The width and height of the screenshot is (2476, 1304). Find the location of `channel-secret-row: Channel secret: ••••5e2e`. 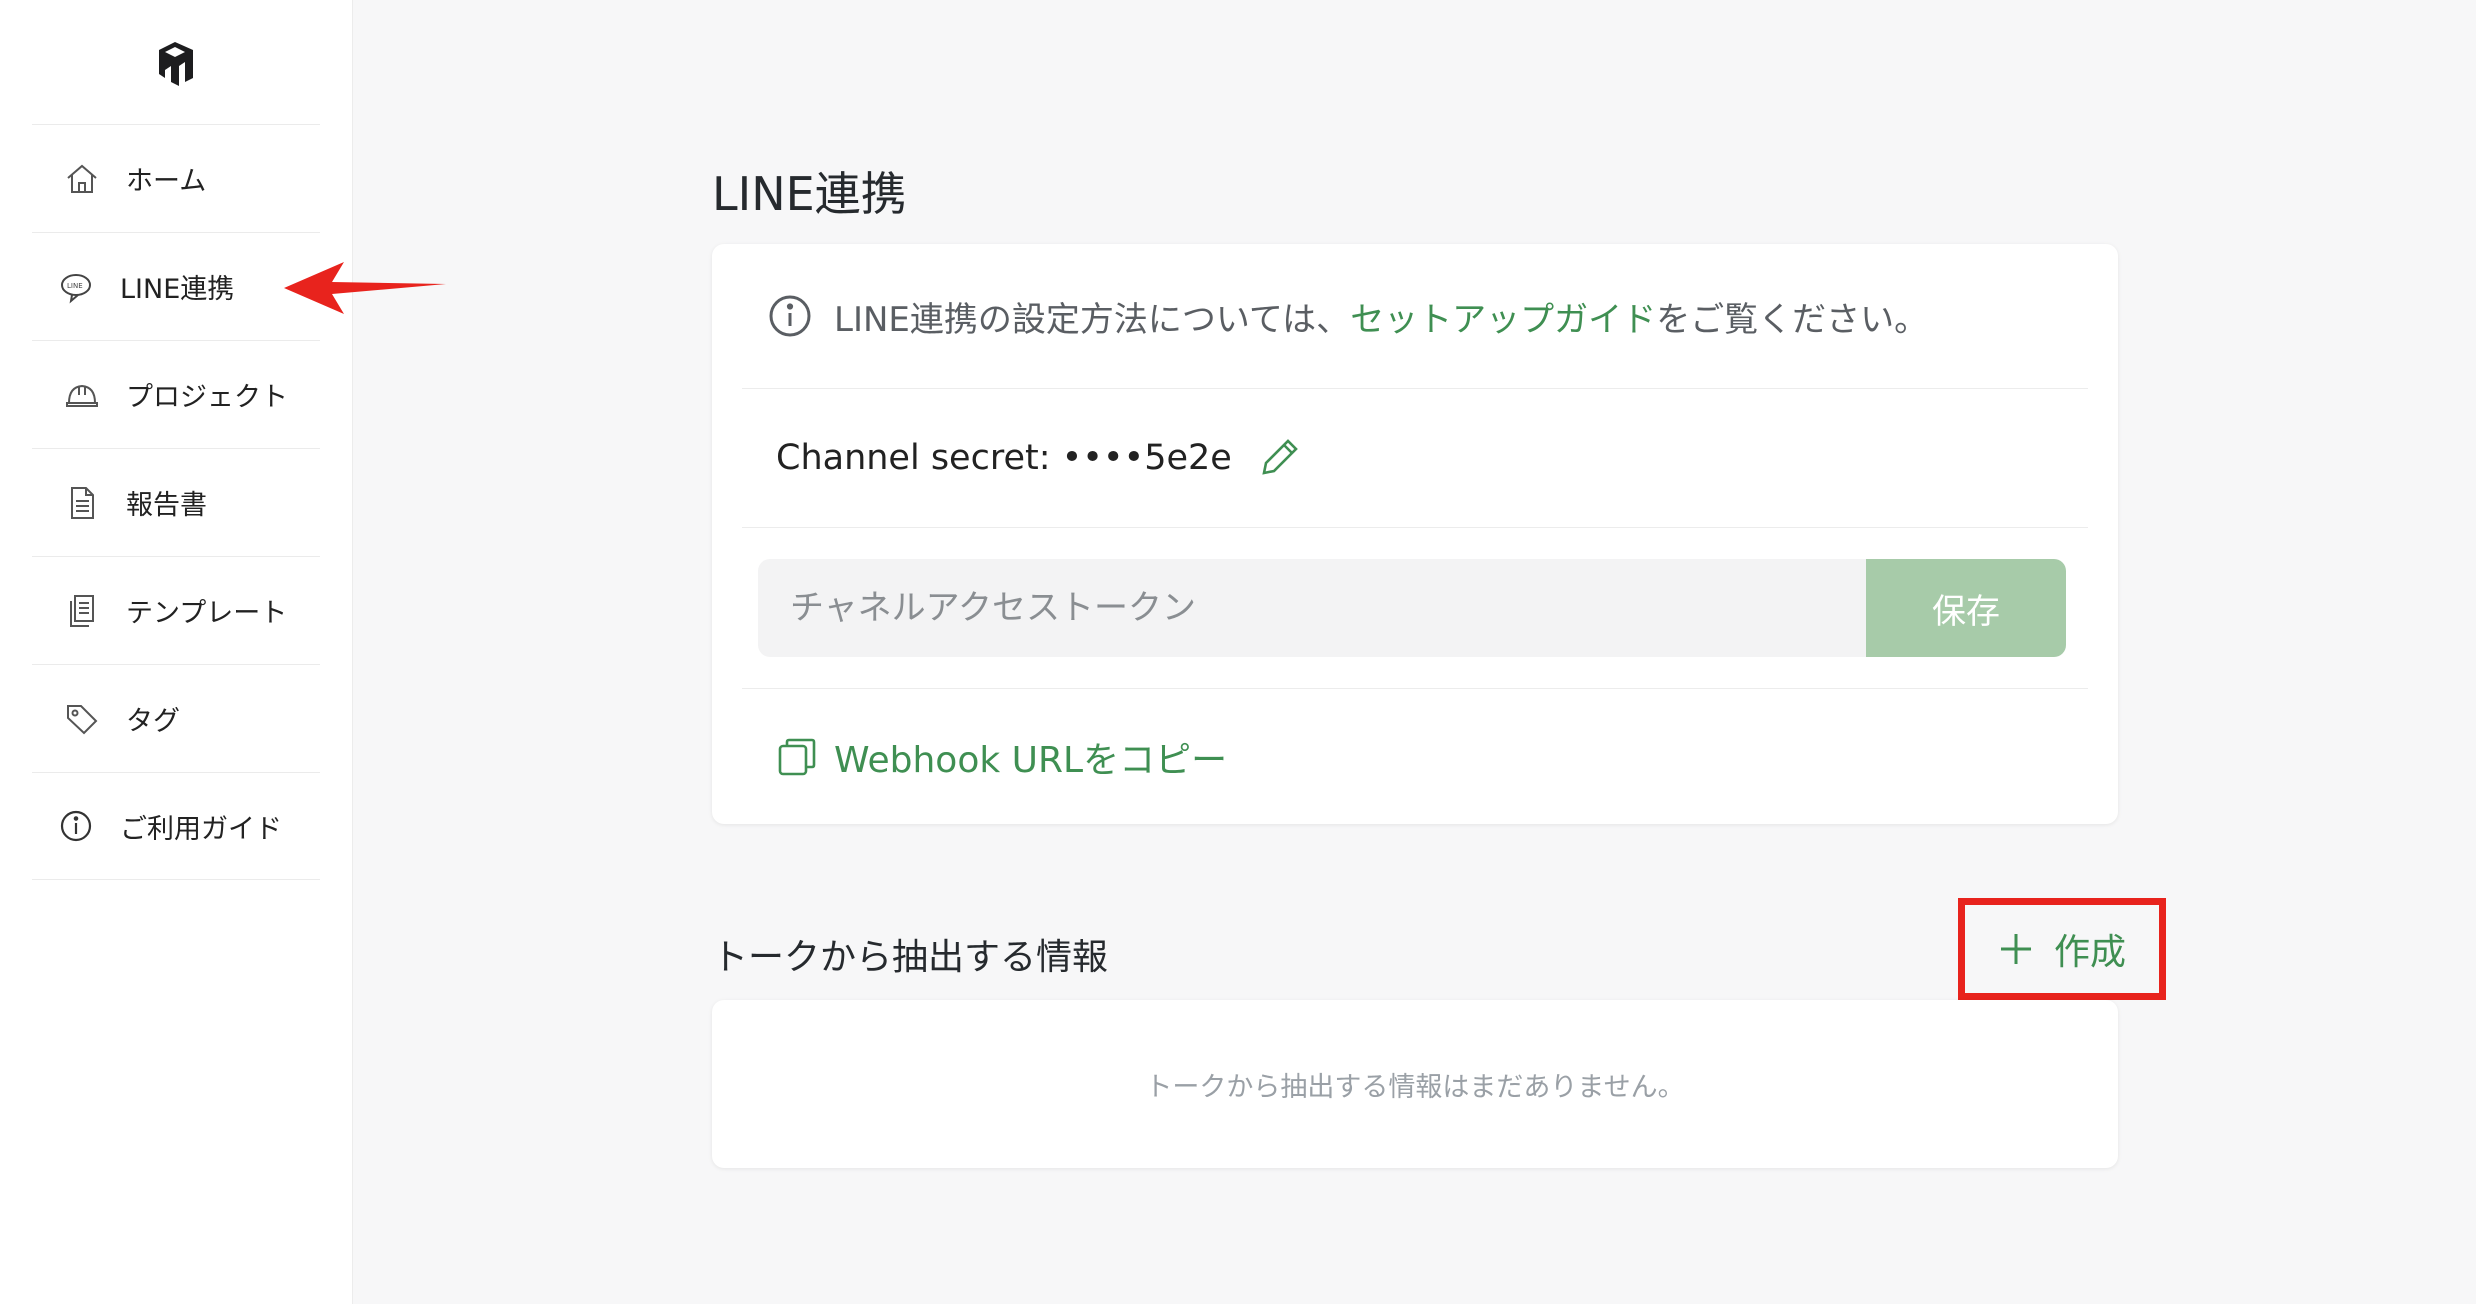

channel-secret-row: Channel secret: ••••5e2e is located at coordinates (1415, 458).